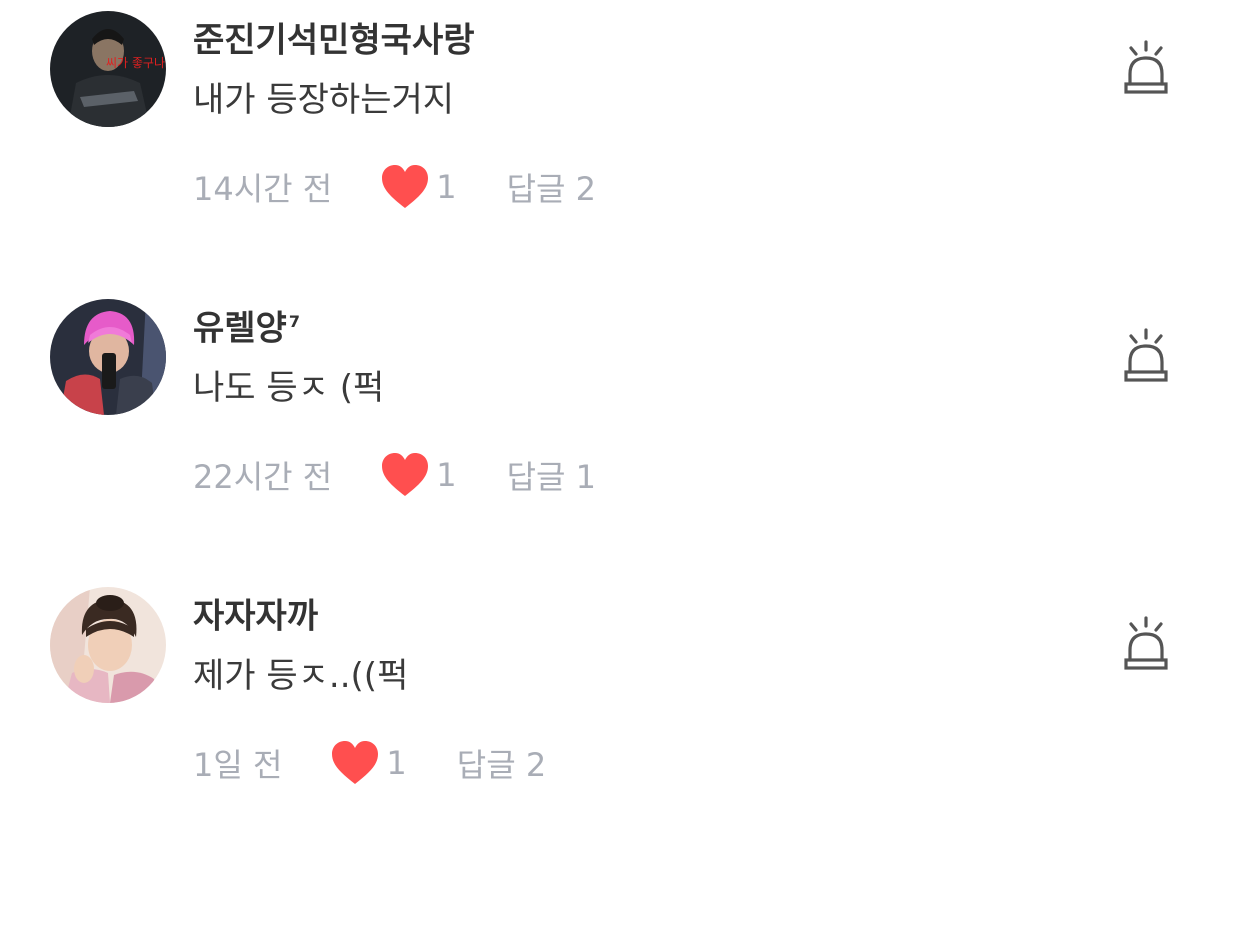  What do you see at coordinates (256, 616) in the screenshot?
I see `username-text: 자자자까` at bounding box center [256, 616].